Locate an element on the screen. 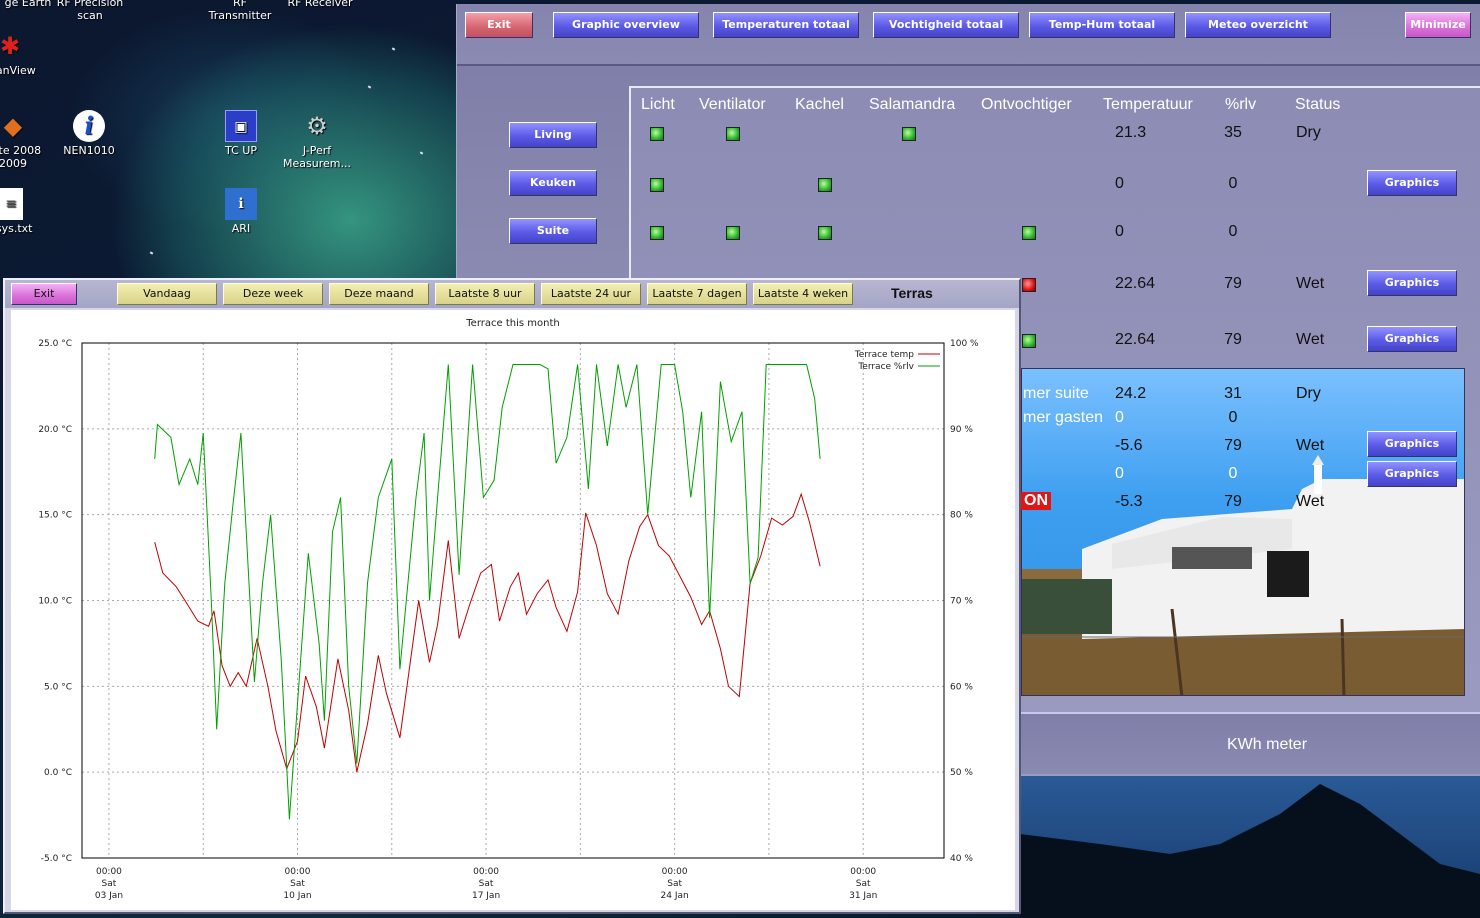 This screenshot has height=918, width=1480. x-tick-label-group: 00:00 Sat 10 Jan is located at coordinates (297, 884).